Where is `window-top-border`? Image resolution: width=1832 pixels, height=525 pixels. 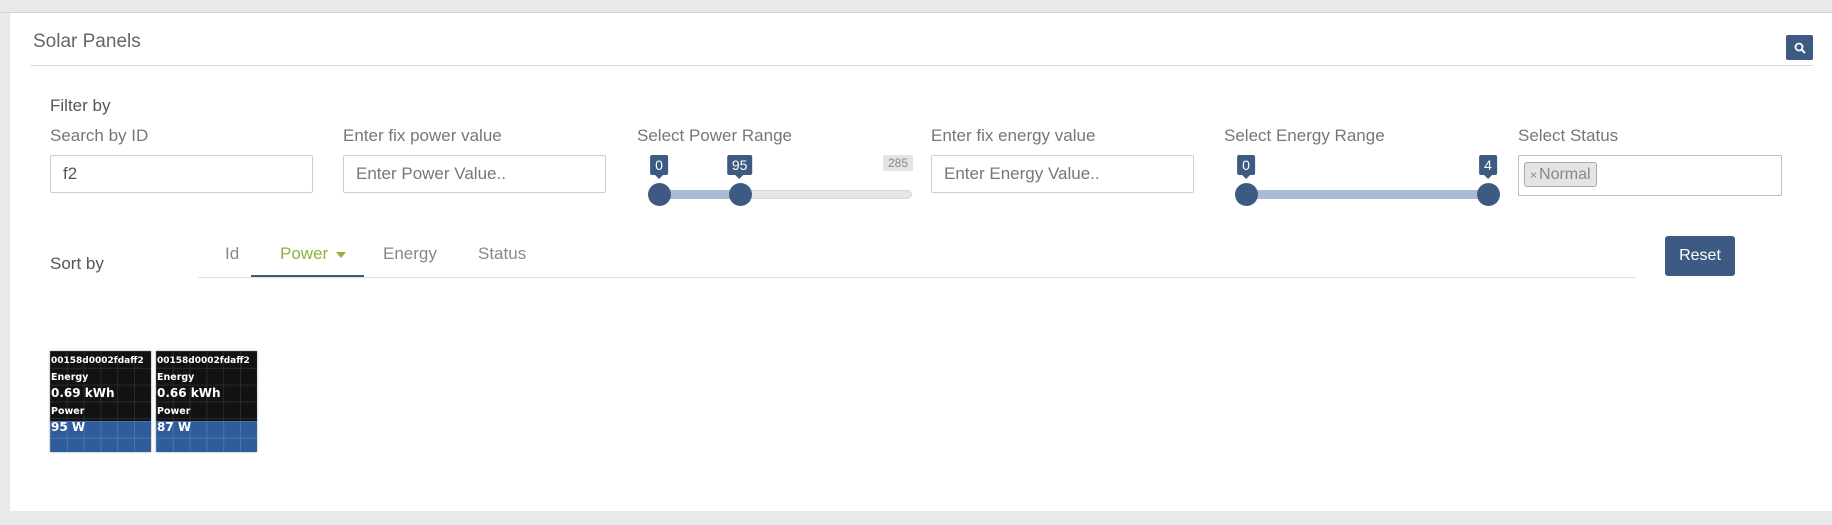 window-top-border is located at coordinates (916, 6).